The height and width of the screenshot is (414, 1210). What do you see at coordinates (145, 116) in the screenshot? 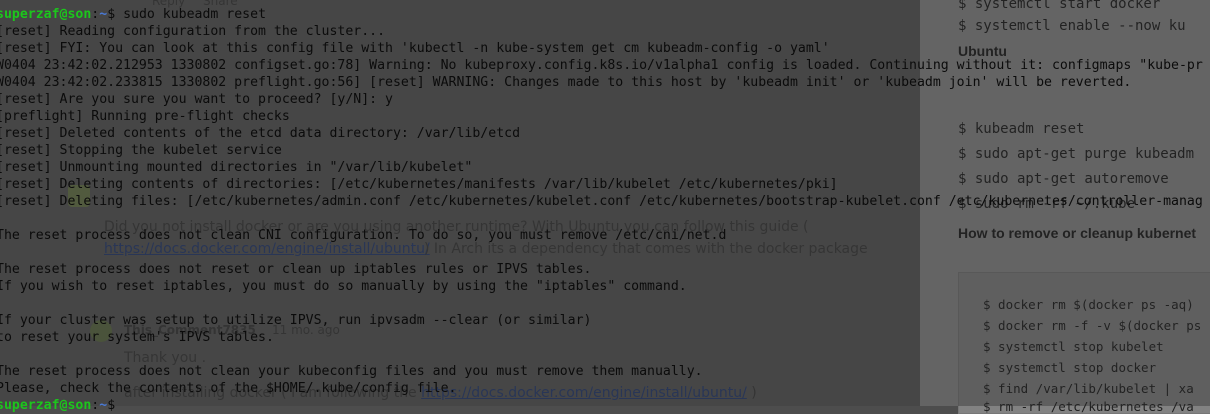
I see `output-line: [preflight] Running pre-flight checks` at bounding box center [145, 116].